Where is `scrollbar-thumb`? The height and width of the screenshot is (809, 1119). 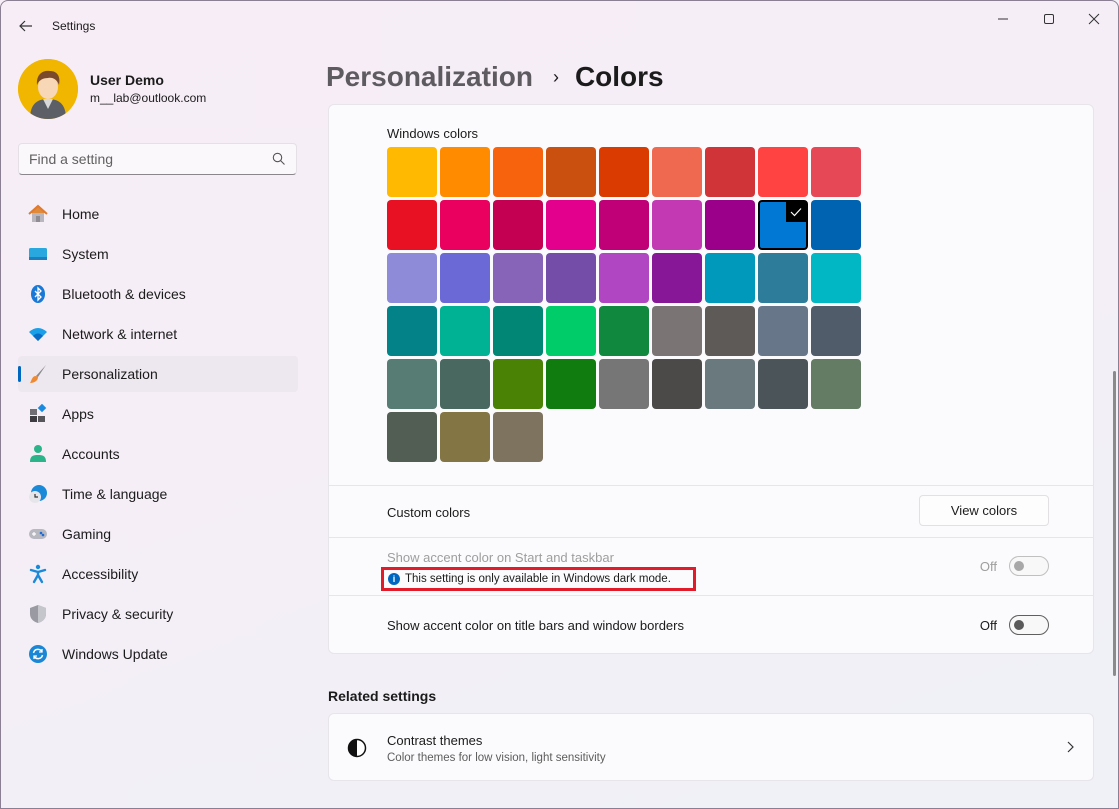 scrollbar-thumb is located at coordinates (1114, 523).